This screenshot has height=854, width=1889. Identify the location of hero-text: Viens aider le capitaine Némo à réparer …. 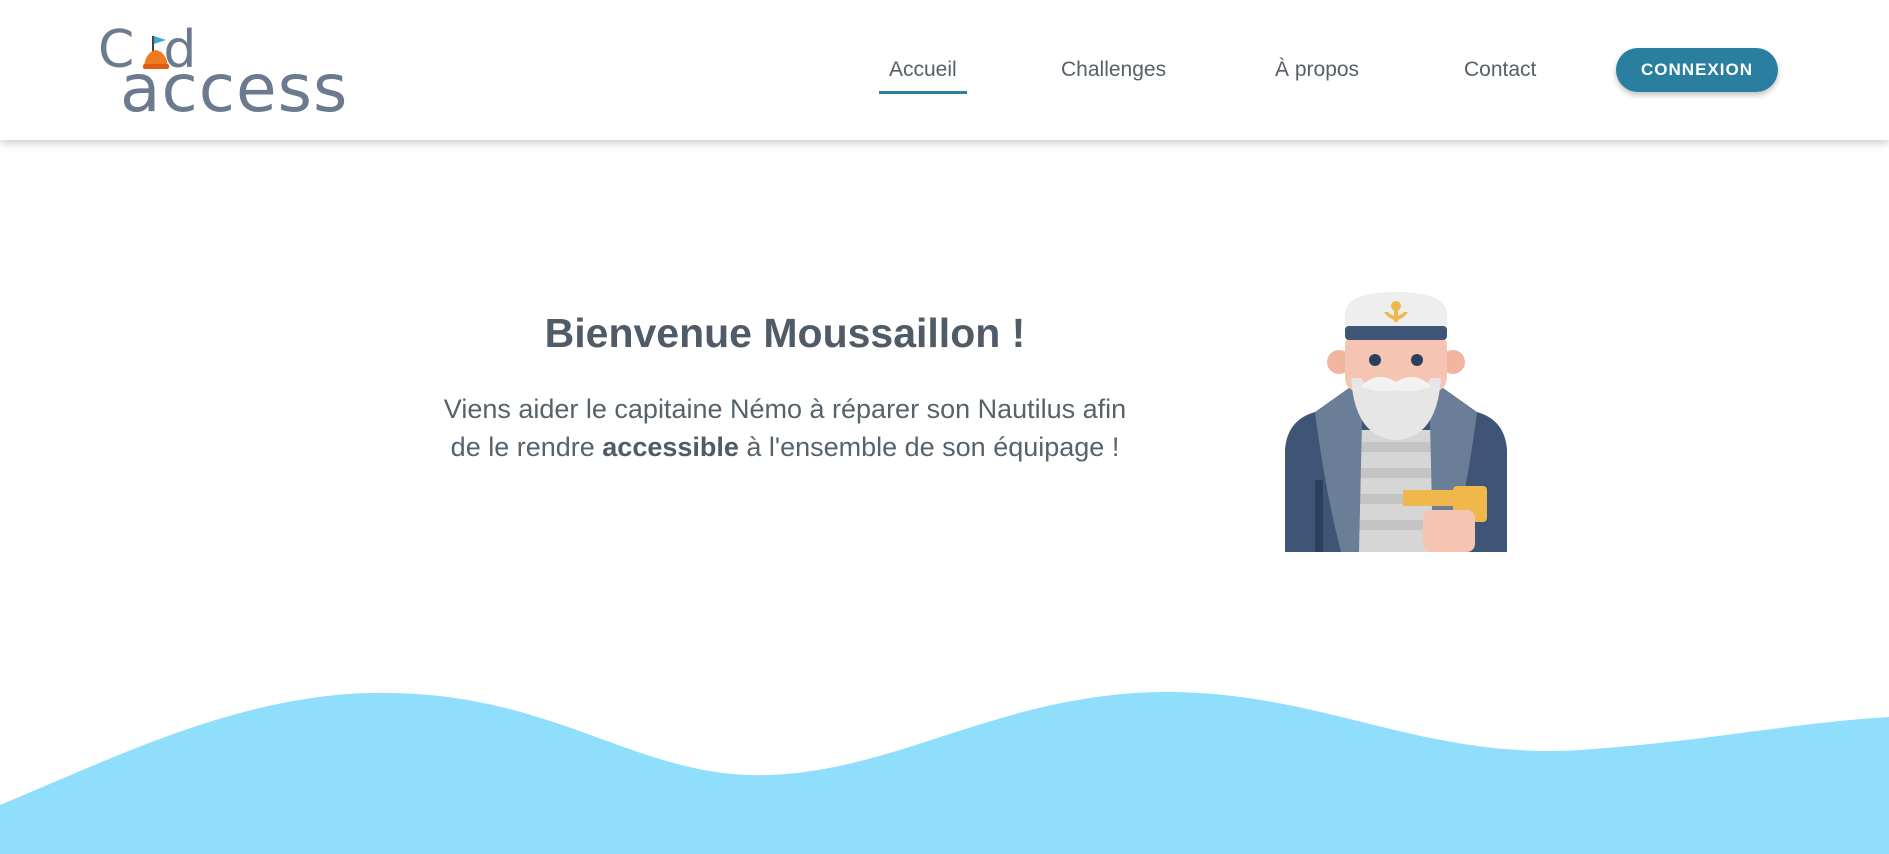
(785, 428).